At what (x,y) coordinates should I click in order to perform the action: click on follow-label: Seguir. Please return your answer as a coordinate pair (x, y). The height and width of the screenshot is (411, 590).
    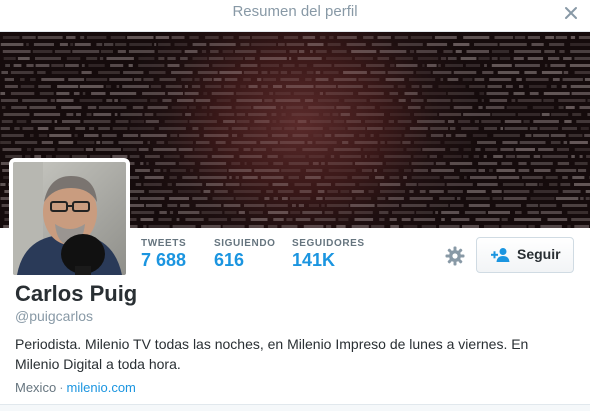
    Looking at the image, I should click on (539, 254).